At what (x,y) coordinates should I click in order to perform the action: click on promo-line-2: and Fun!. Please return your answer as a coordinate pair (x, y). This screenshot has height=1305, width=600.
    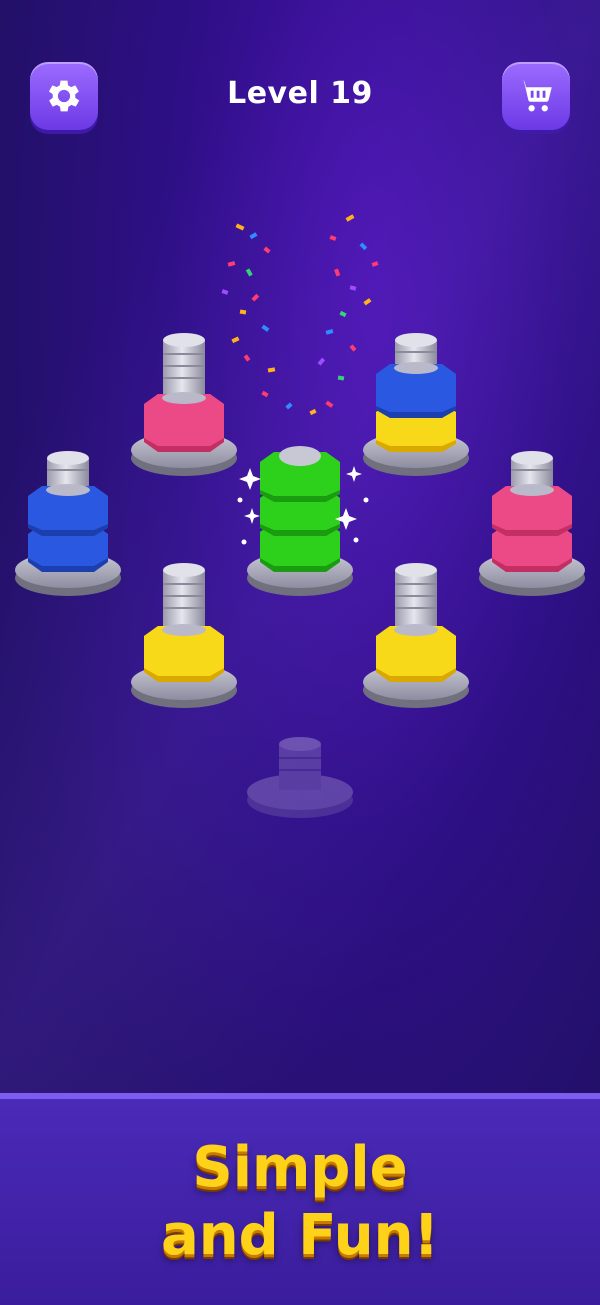
    Looking at the image, I should click on (300, 1235).